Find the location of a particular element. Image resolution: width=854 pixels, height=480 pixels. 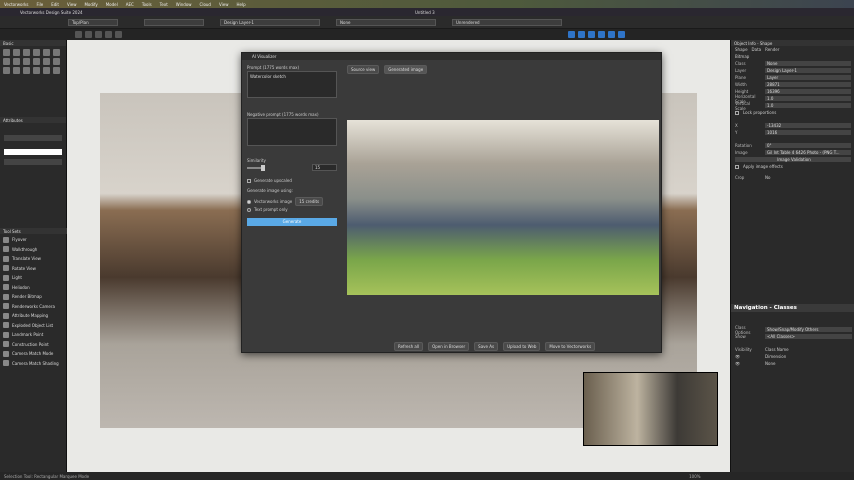

field-value: 16396 is located at coordinates (808, 91).